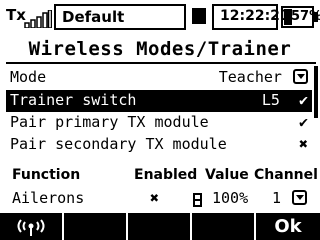  I want to click on tx-label: Tx, so click(16, 15).